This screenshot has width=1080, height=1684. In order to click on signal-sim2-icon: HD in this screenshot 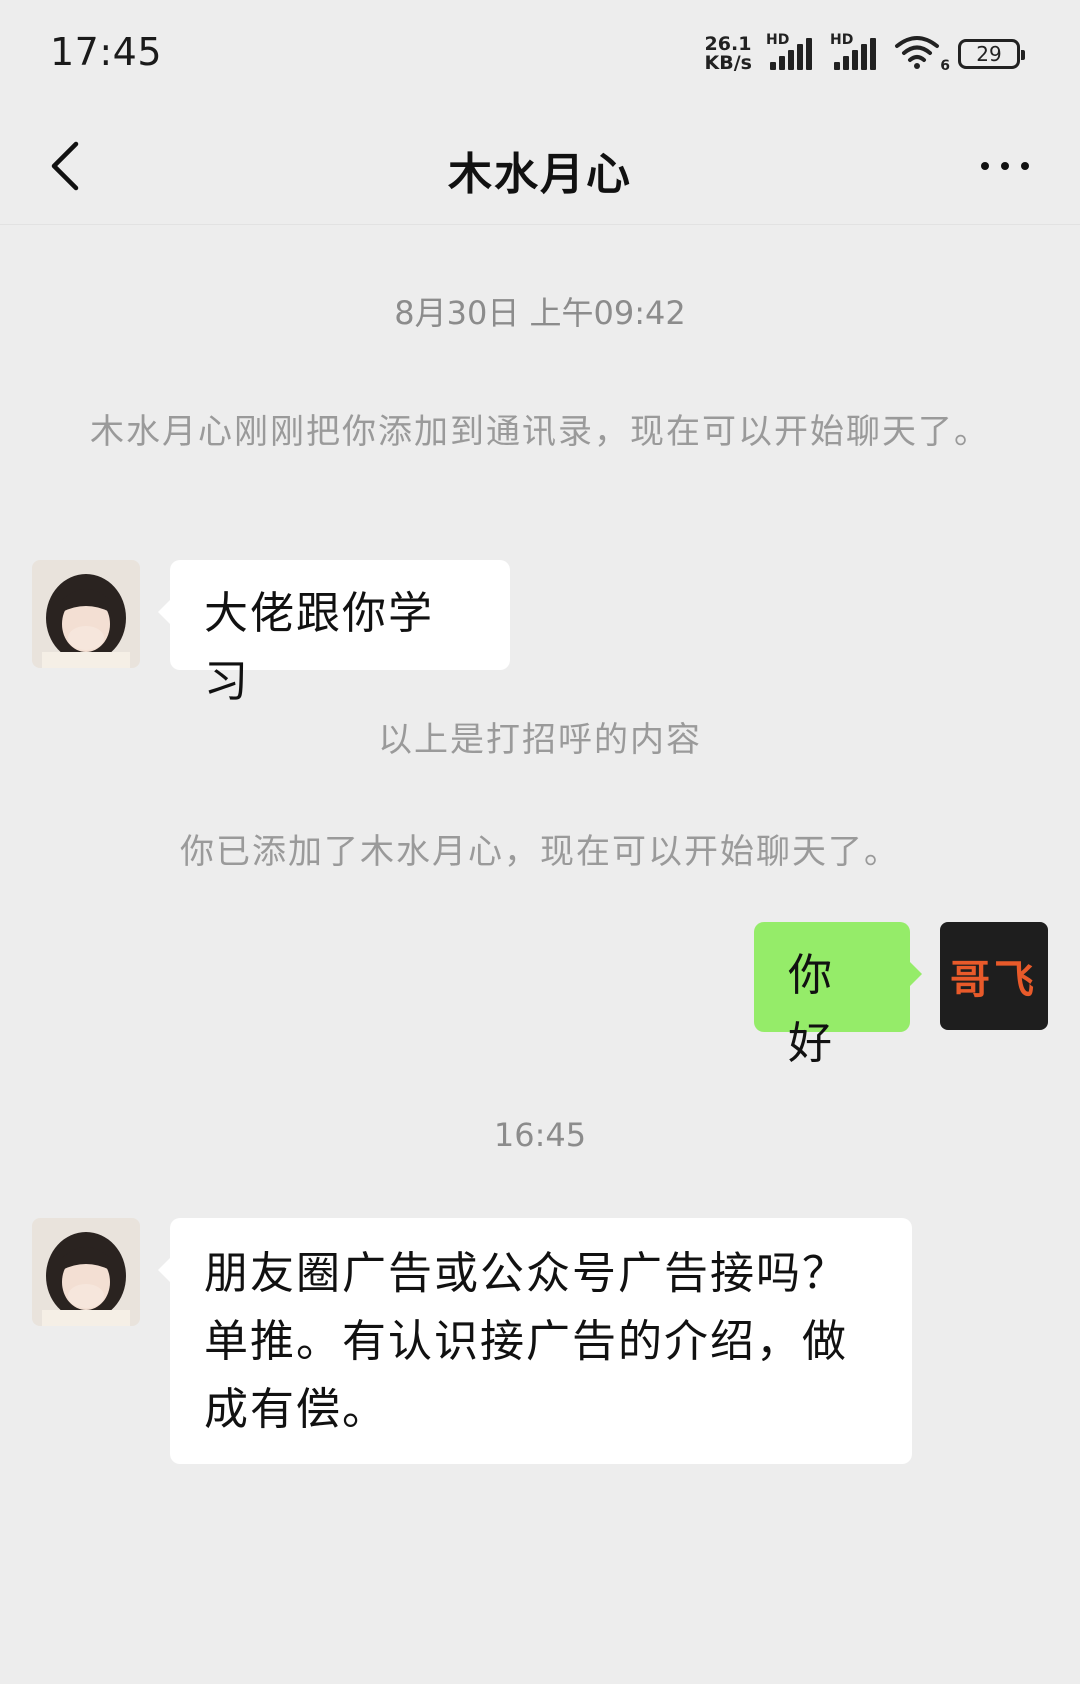, I will do `click(855, 53)`.